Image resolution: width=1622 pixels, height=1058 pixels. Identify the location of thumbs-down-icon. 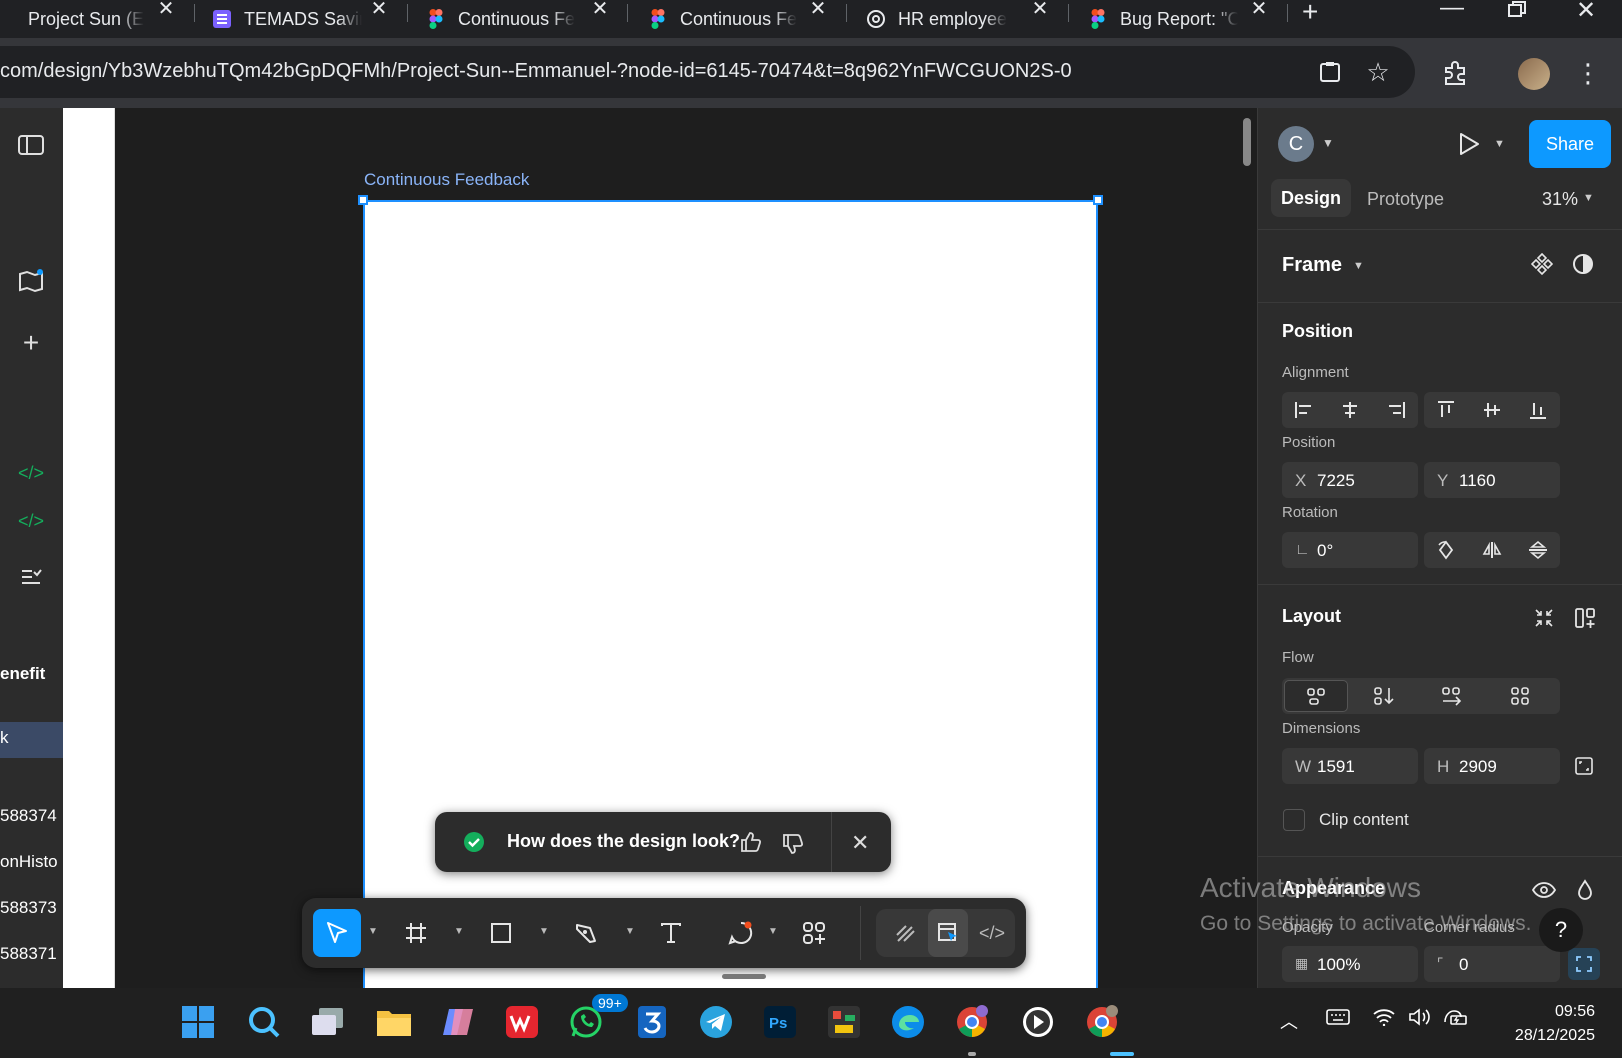
(793, 846).